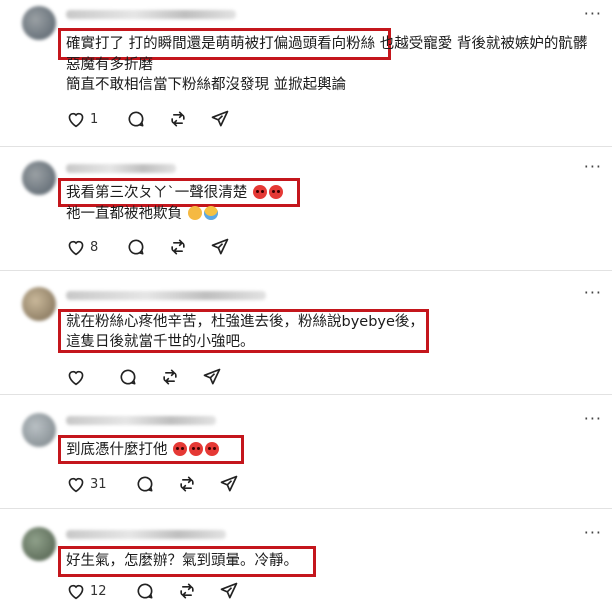  Describe the element at coordinates (94, 119) in the screenshot. I see `like-count: 1` at that location.